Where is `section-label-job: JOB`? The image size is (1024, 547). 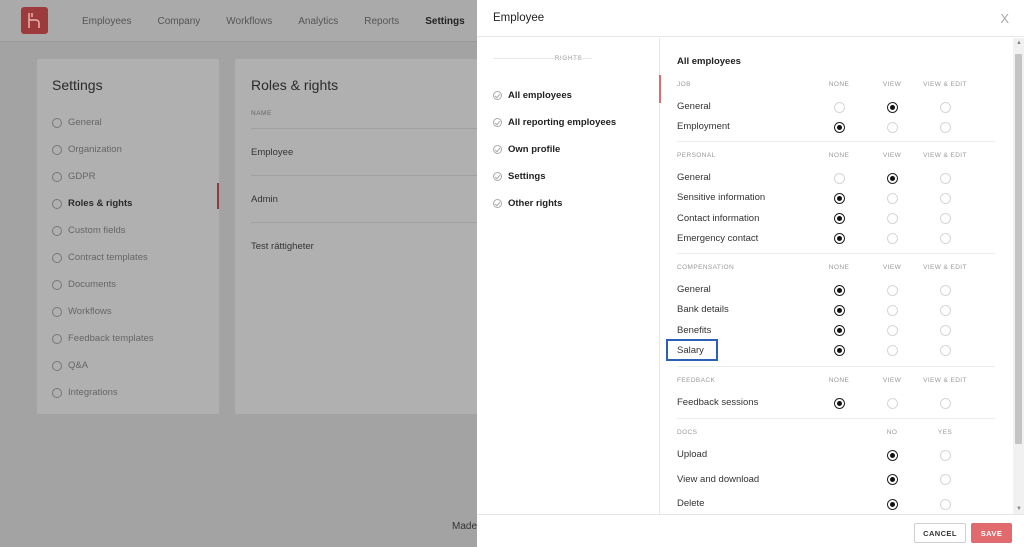
section-label-job: JOB is located at coordinates (684, 84).